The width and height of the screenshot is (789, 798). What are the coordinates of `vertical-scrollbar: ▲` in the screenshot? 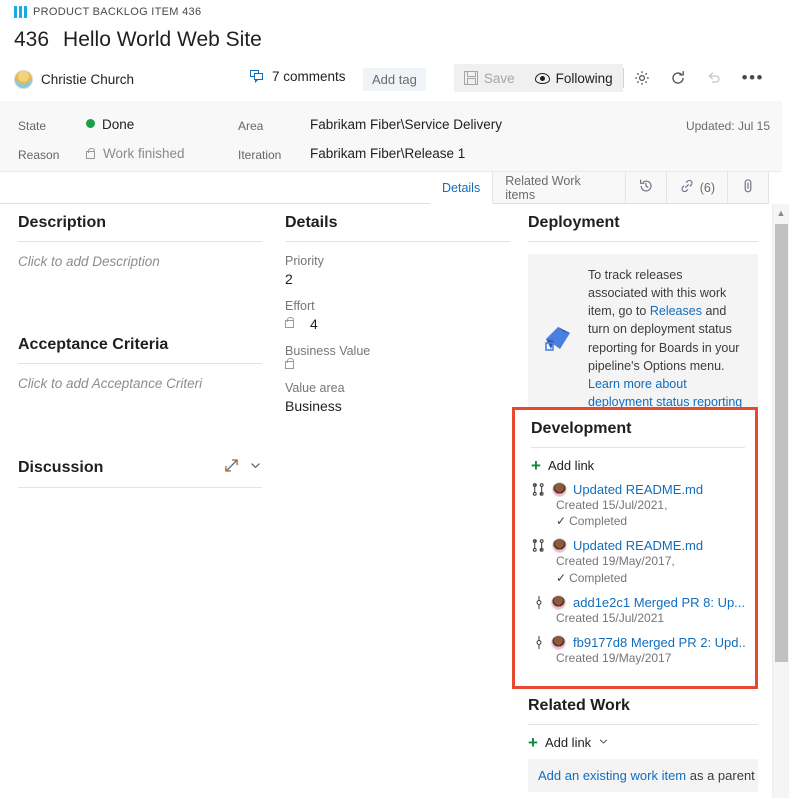 It's located at (780, 501).